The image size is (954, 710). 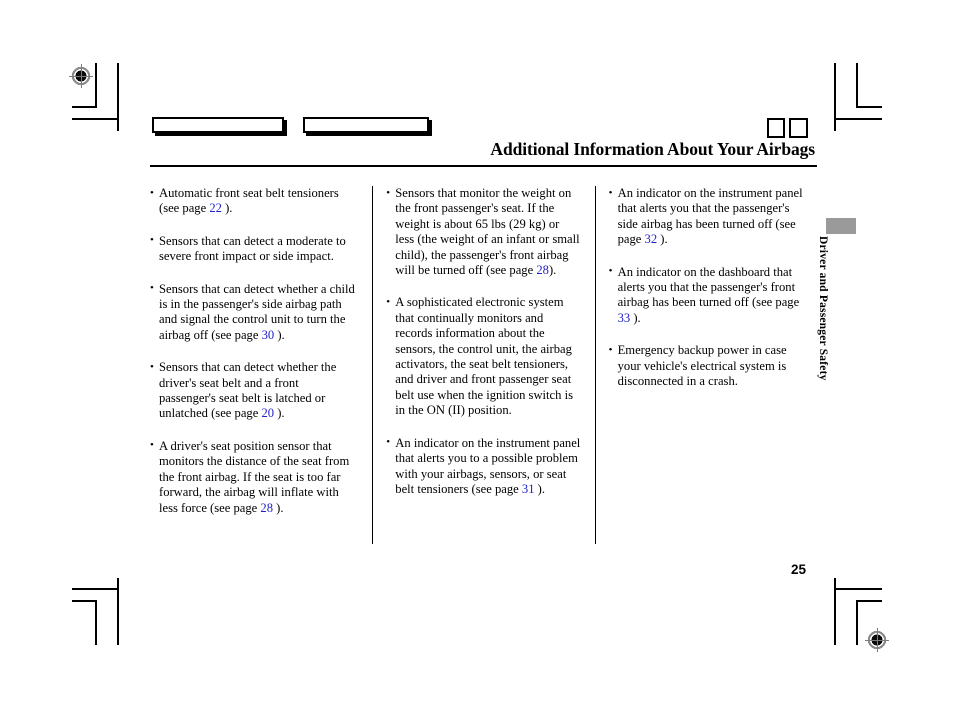 What do you see at coordinates (267, 413) in the screenshot?
I see `page-reference-link: 20` at bounding box center [267, 413].